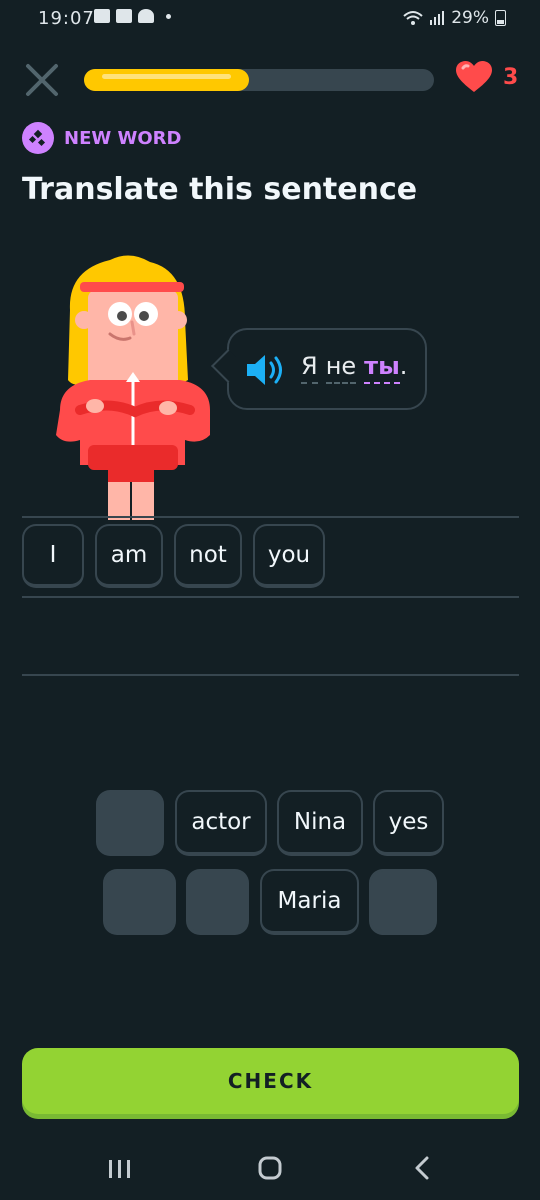 This screenshot has height=1200, width=540. What do you see at coordinates (124, 16) in the screenshot?
I see `youtube-icon` at bounding box center [124, 16].